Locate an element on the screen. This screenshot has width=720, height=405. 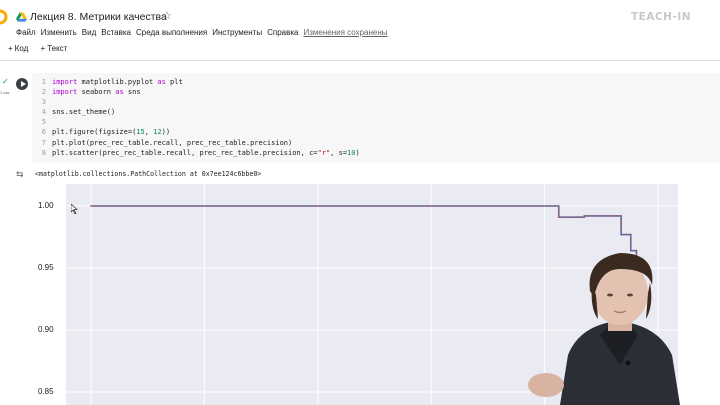
code-token: as is located at coordinates (161, 82).